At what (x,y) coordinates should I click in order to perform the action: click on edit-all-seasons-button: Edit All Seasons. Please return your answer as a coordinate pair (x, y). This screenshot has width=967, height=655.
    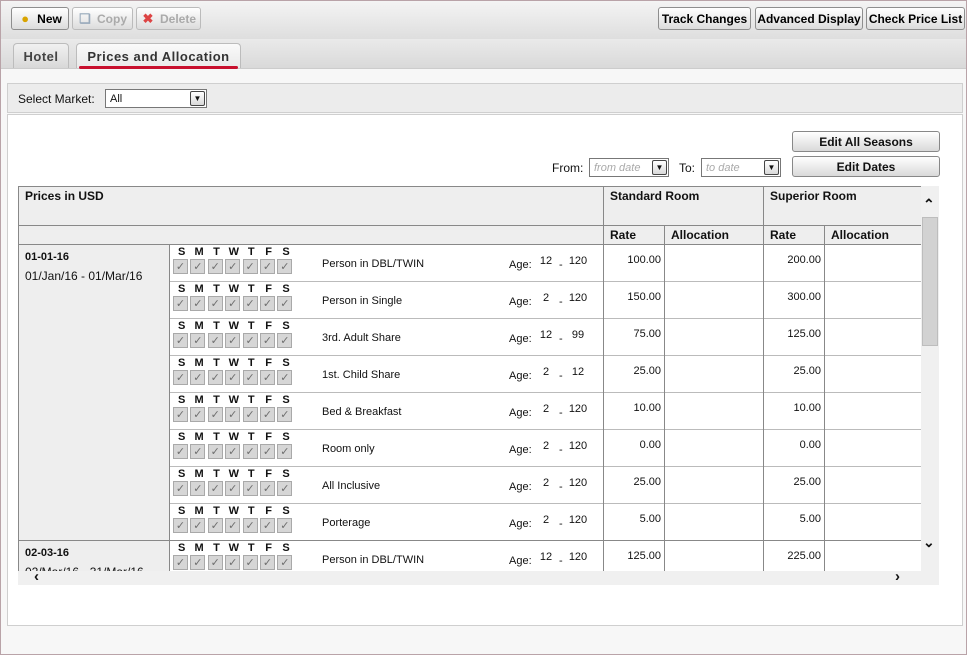
    Looking at the image, I should click on (866, 141).